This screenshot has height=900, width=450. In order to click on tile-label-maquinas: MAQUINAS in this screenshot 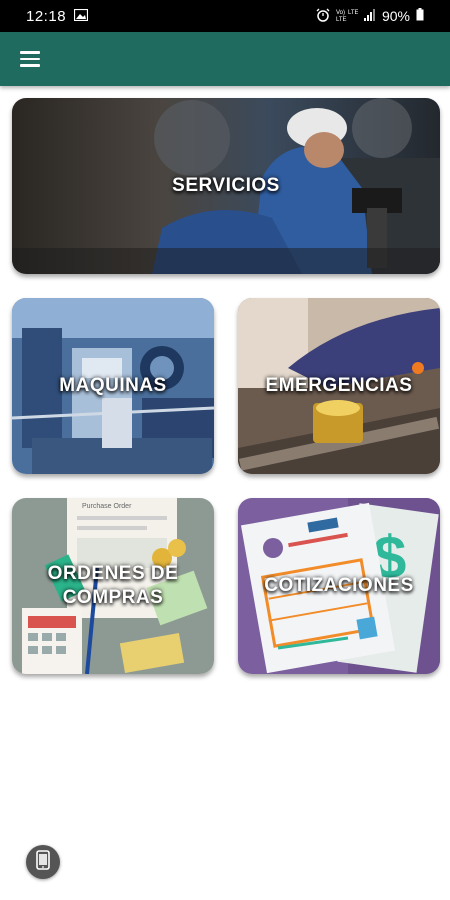, I will do `click(113, 385)`.